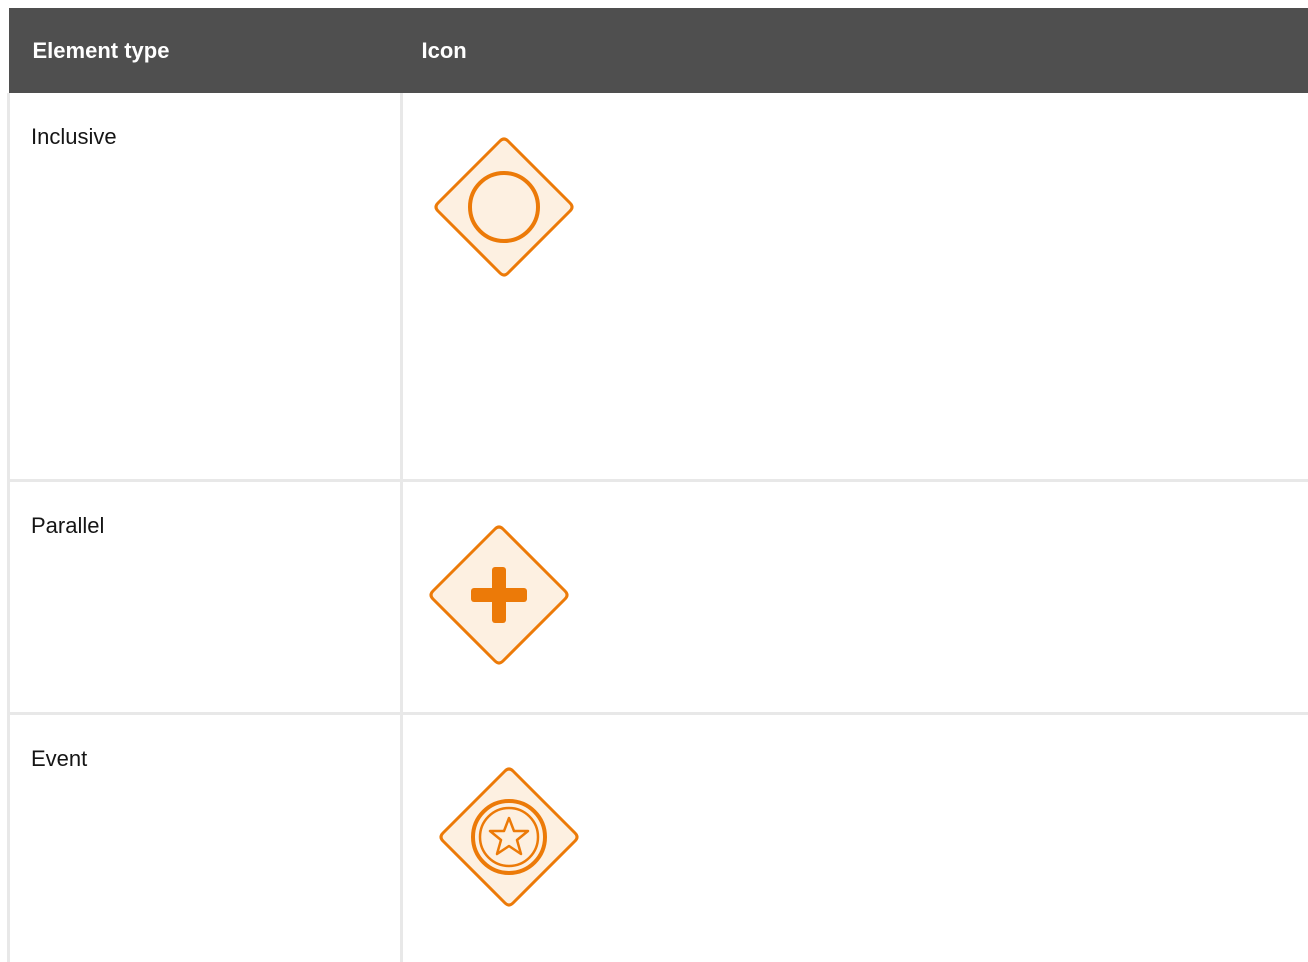  What do you see at coordinates (74, 136) in the screenshot?
I see `element-type-label: Inclusive` at bounding box center [74, 136].